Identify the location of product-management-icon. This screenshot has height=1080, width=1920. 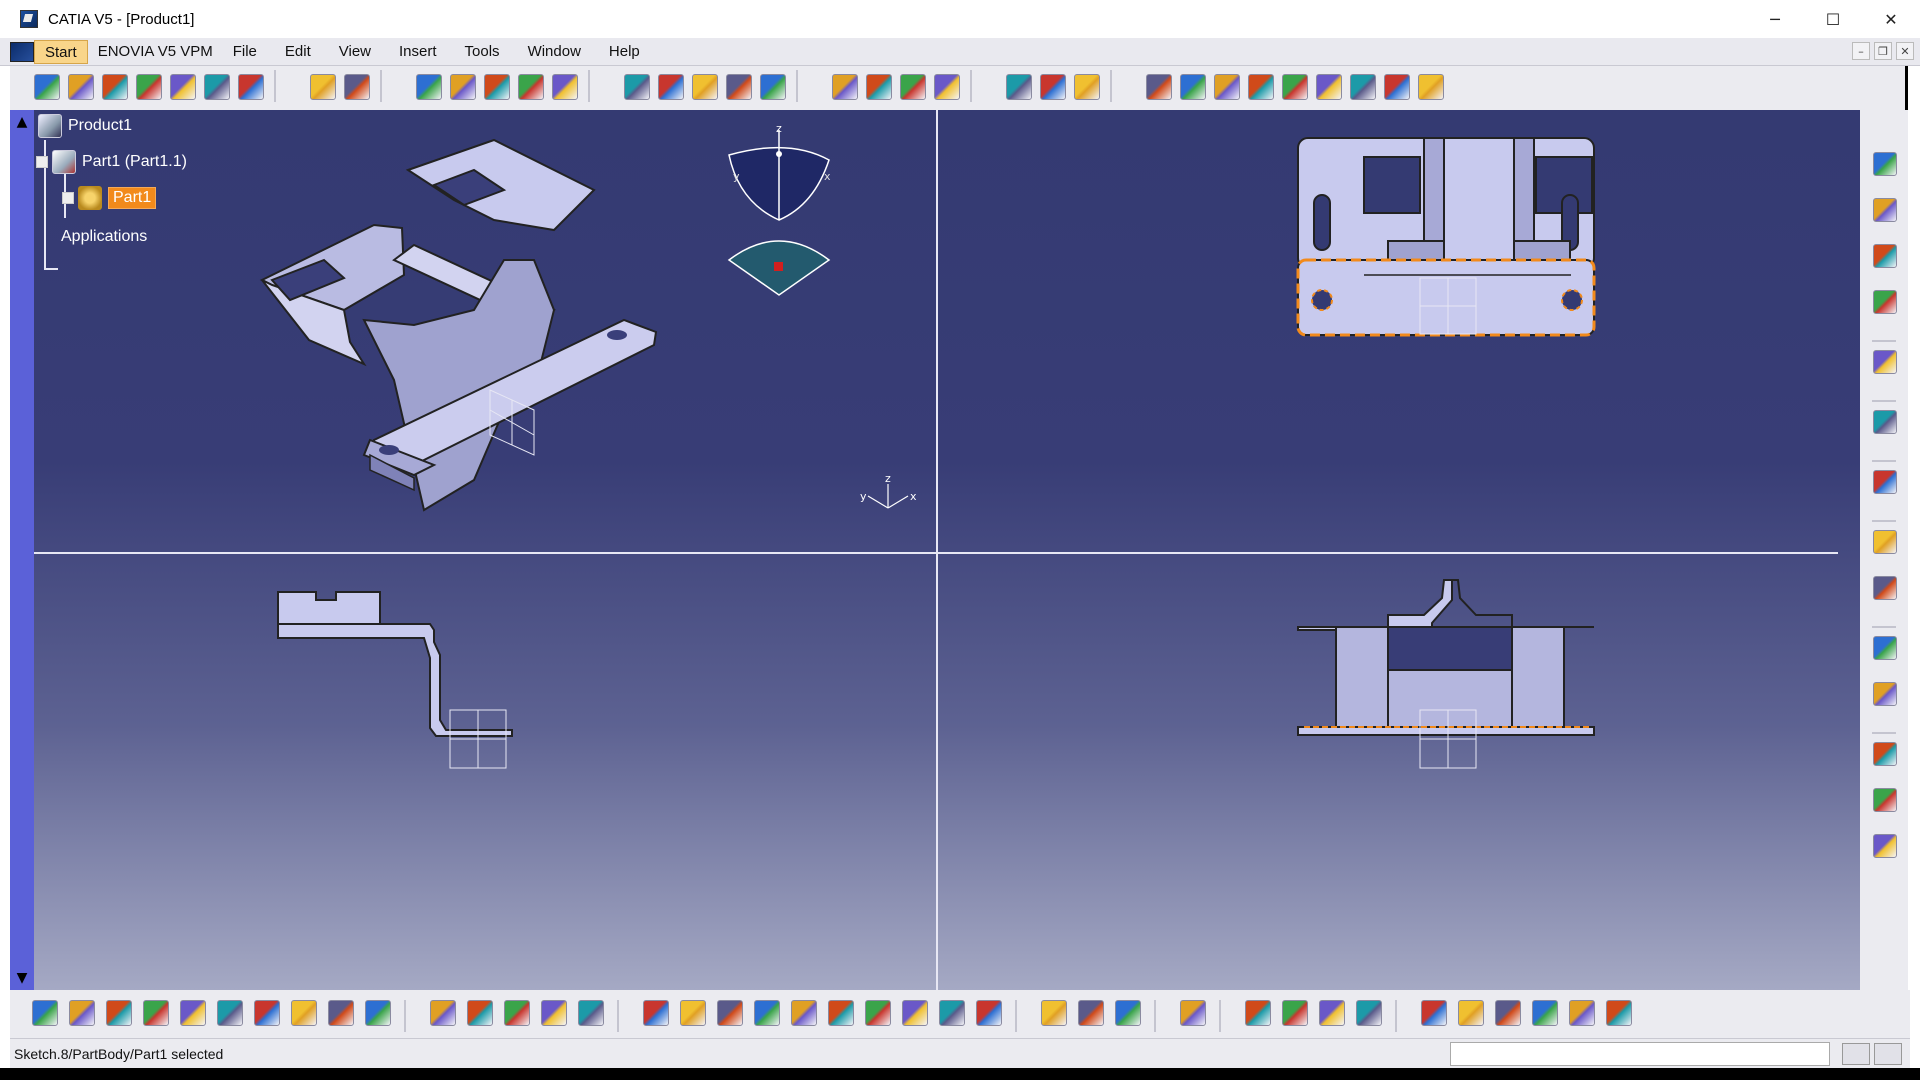
(47, 87).